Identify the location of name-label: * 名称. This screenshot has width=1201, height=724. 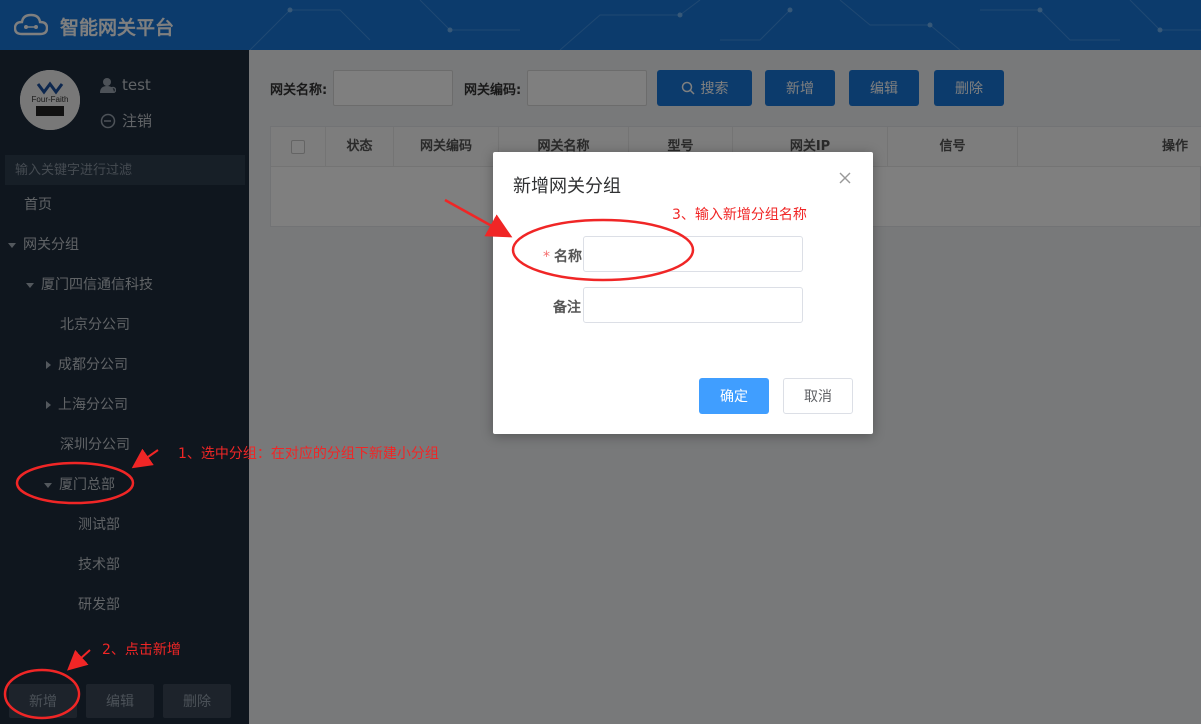
(562, 256).